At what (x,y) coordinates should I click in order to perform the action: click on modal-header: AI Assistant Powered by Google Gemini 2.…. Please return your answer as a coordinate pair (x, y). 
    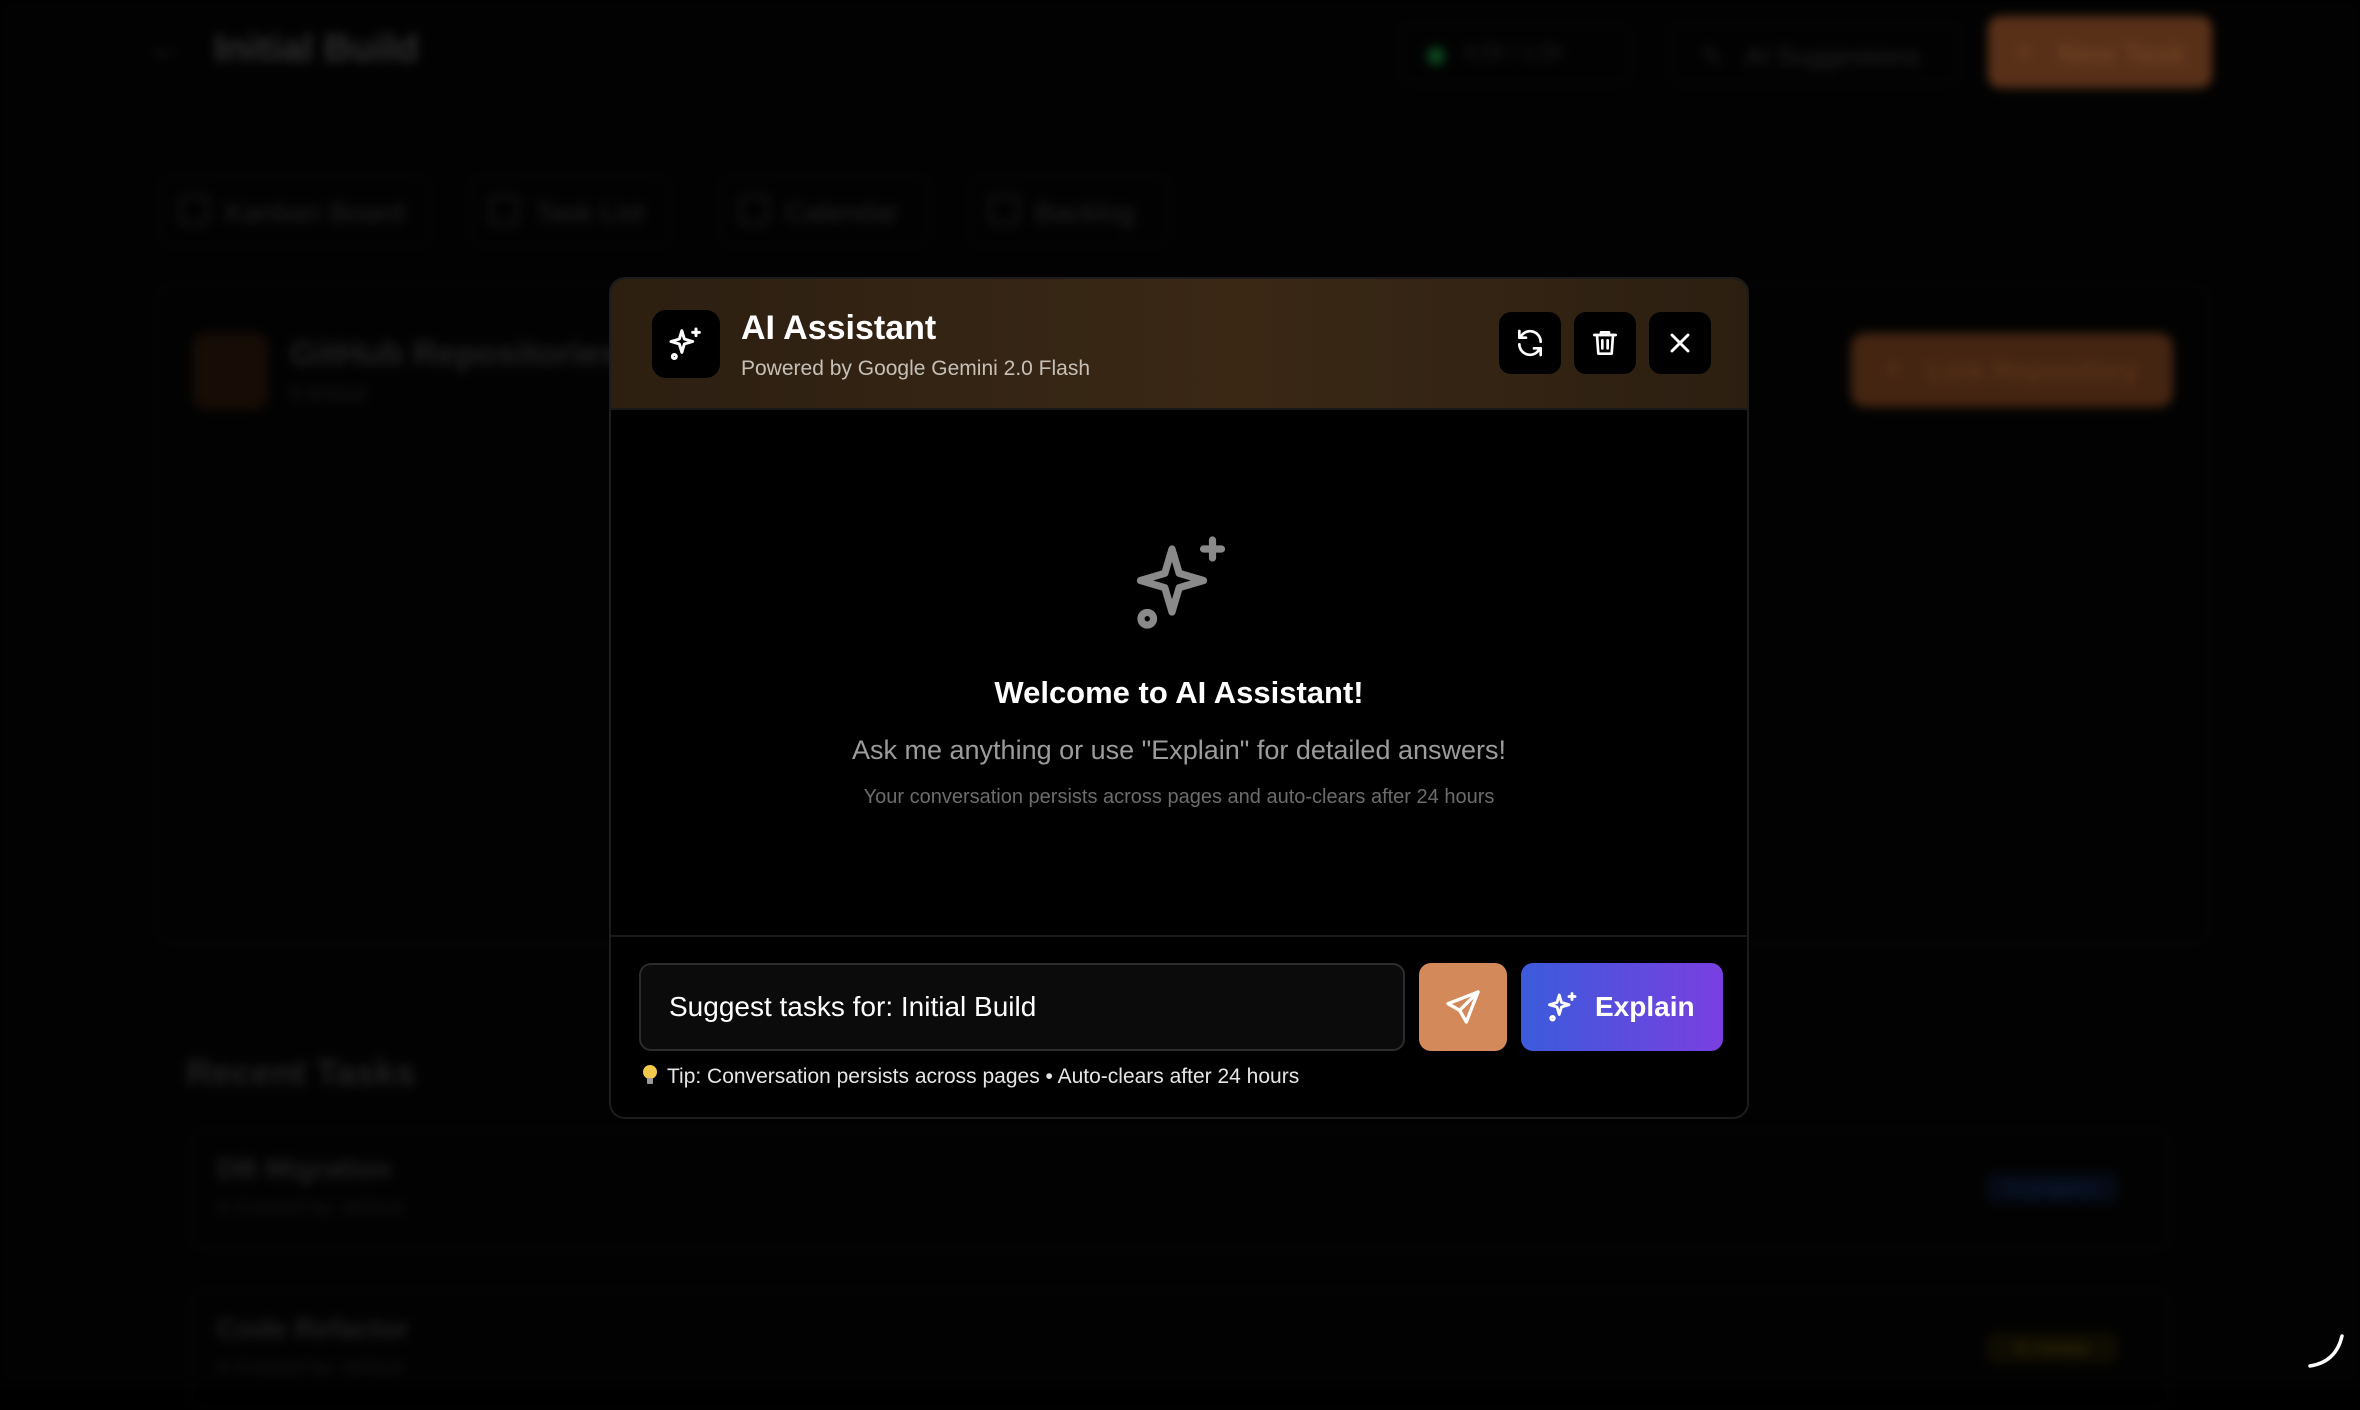
    Looking at the image, I should click on (1179, 344).